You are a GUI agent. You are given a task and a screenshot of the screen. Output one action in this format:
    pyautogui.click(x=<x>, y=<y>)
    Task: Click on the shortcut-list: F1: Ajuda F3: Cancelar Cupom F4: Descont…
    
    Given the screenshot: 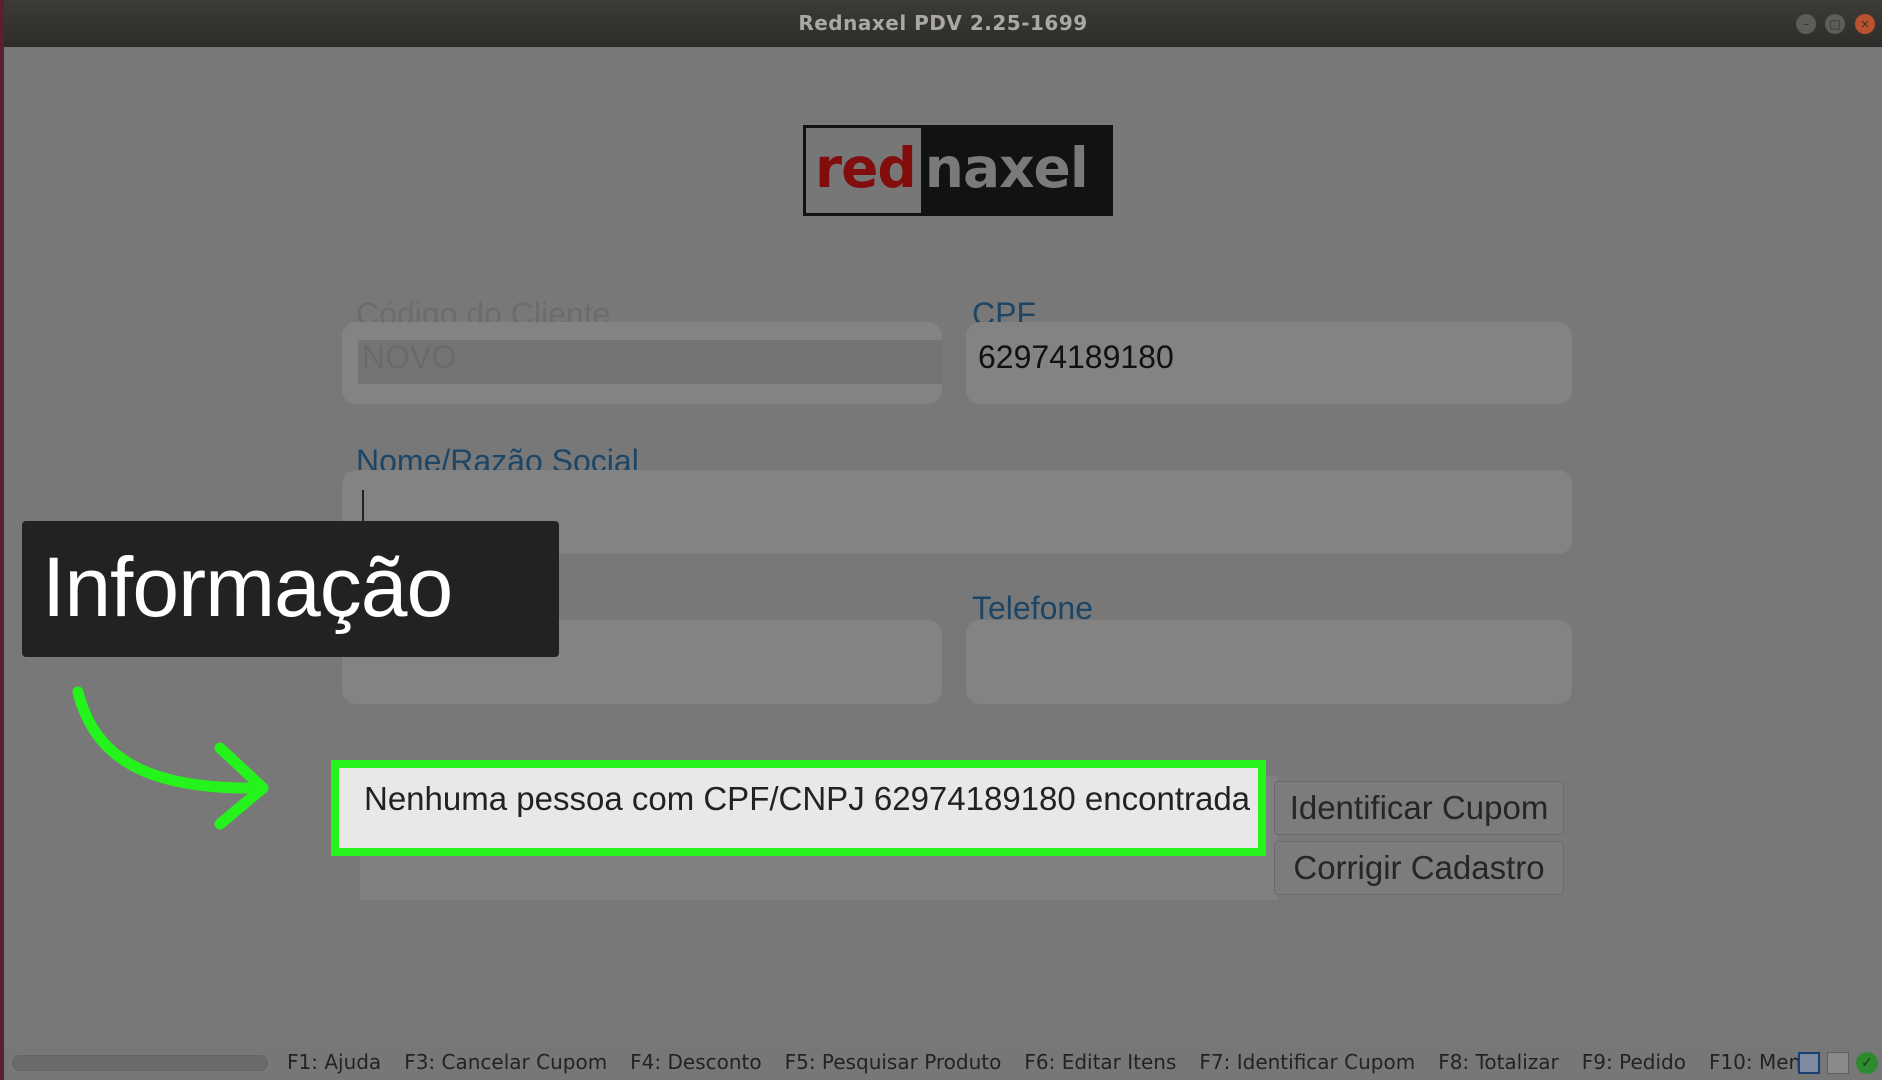 What is the action you would take?
    pyautogui.click(x=1050, y=1062)
    